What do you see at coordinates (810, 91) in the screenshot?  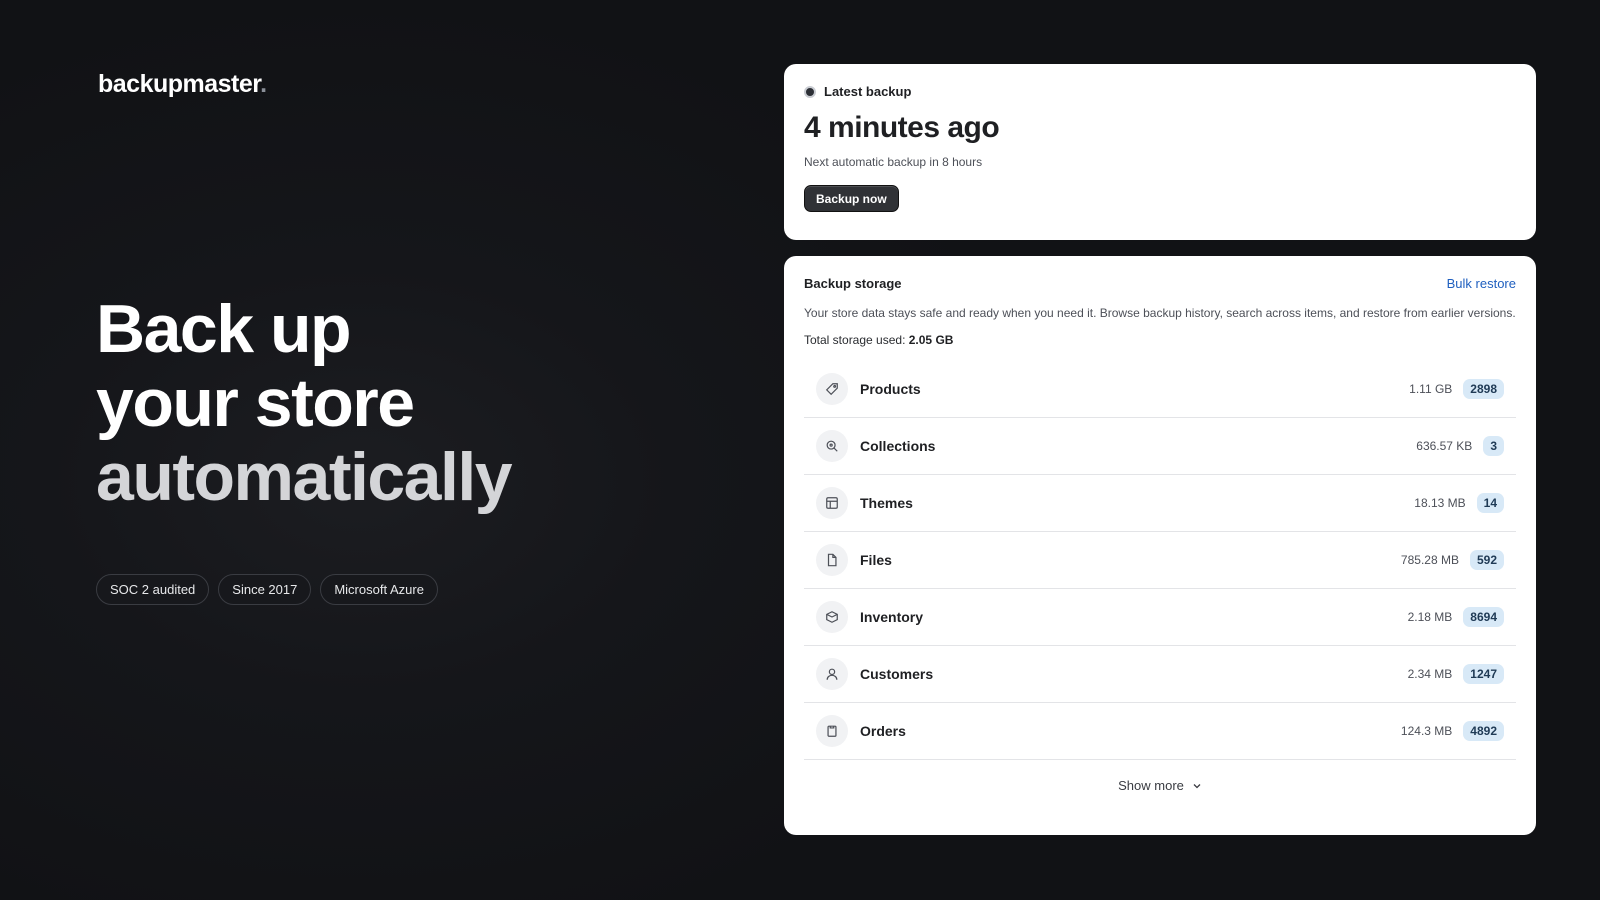 I see `status-dot-icon` at bounding box center [810, 91].